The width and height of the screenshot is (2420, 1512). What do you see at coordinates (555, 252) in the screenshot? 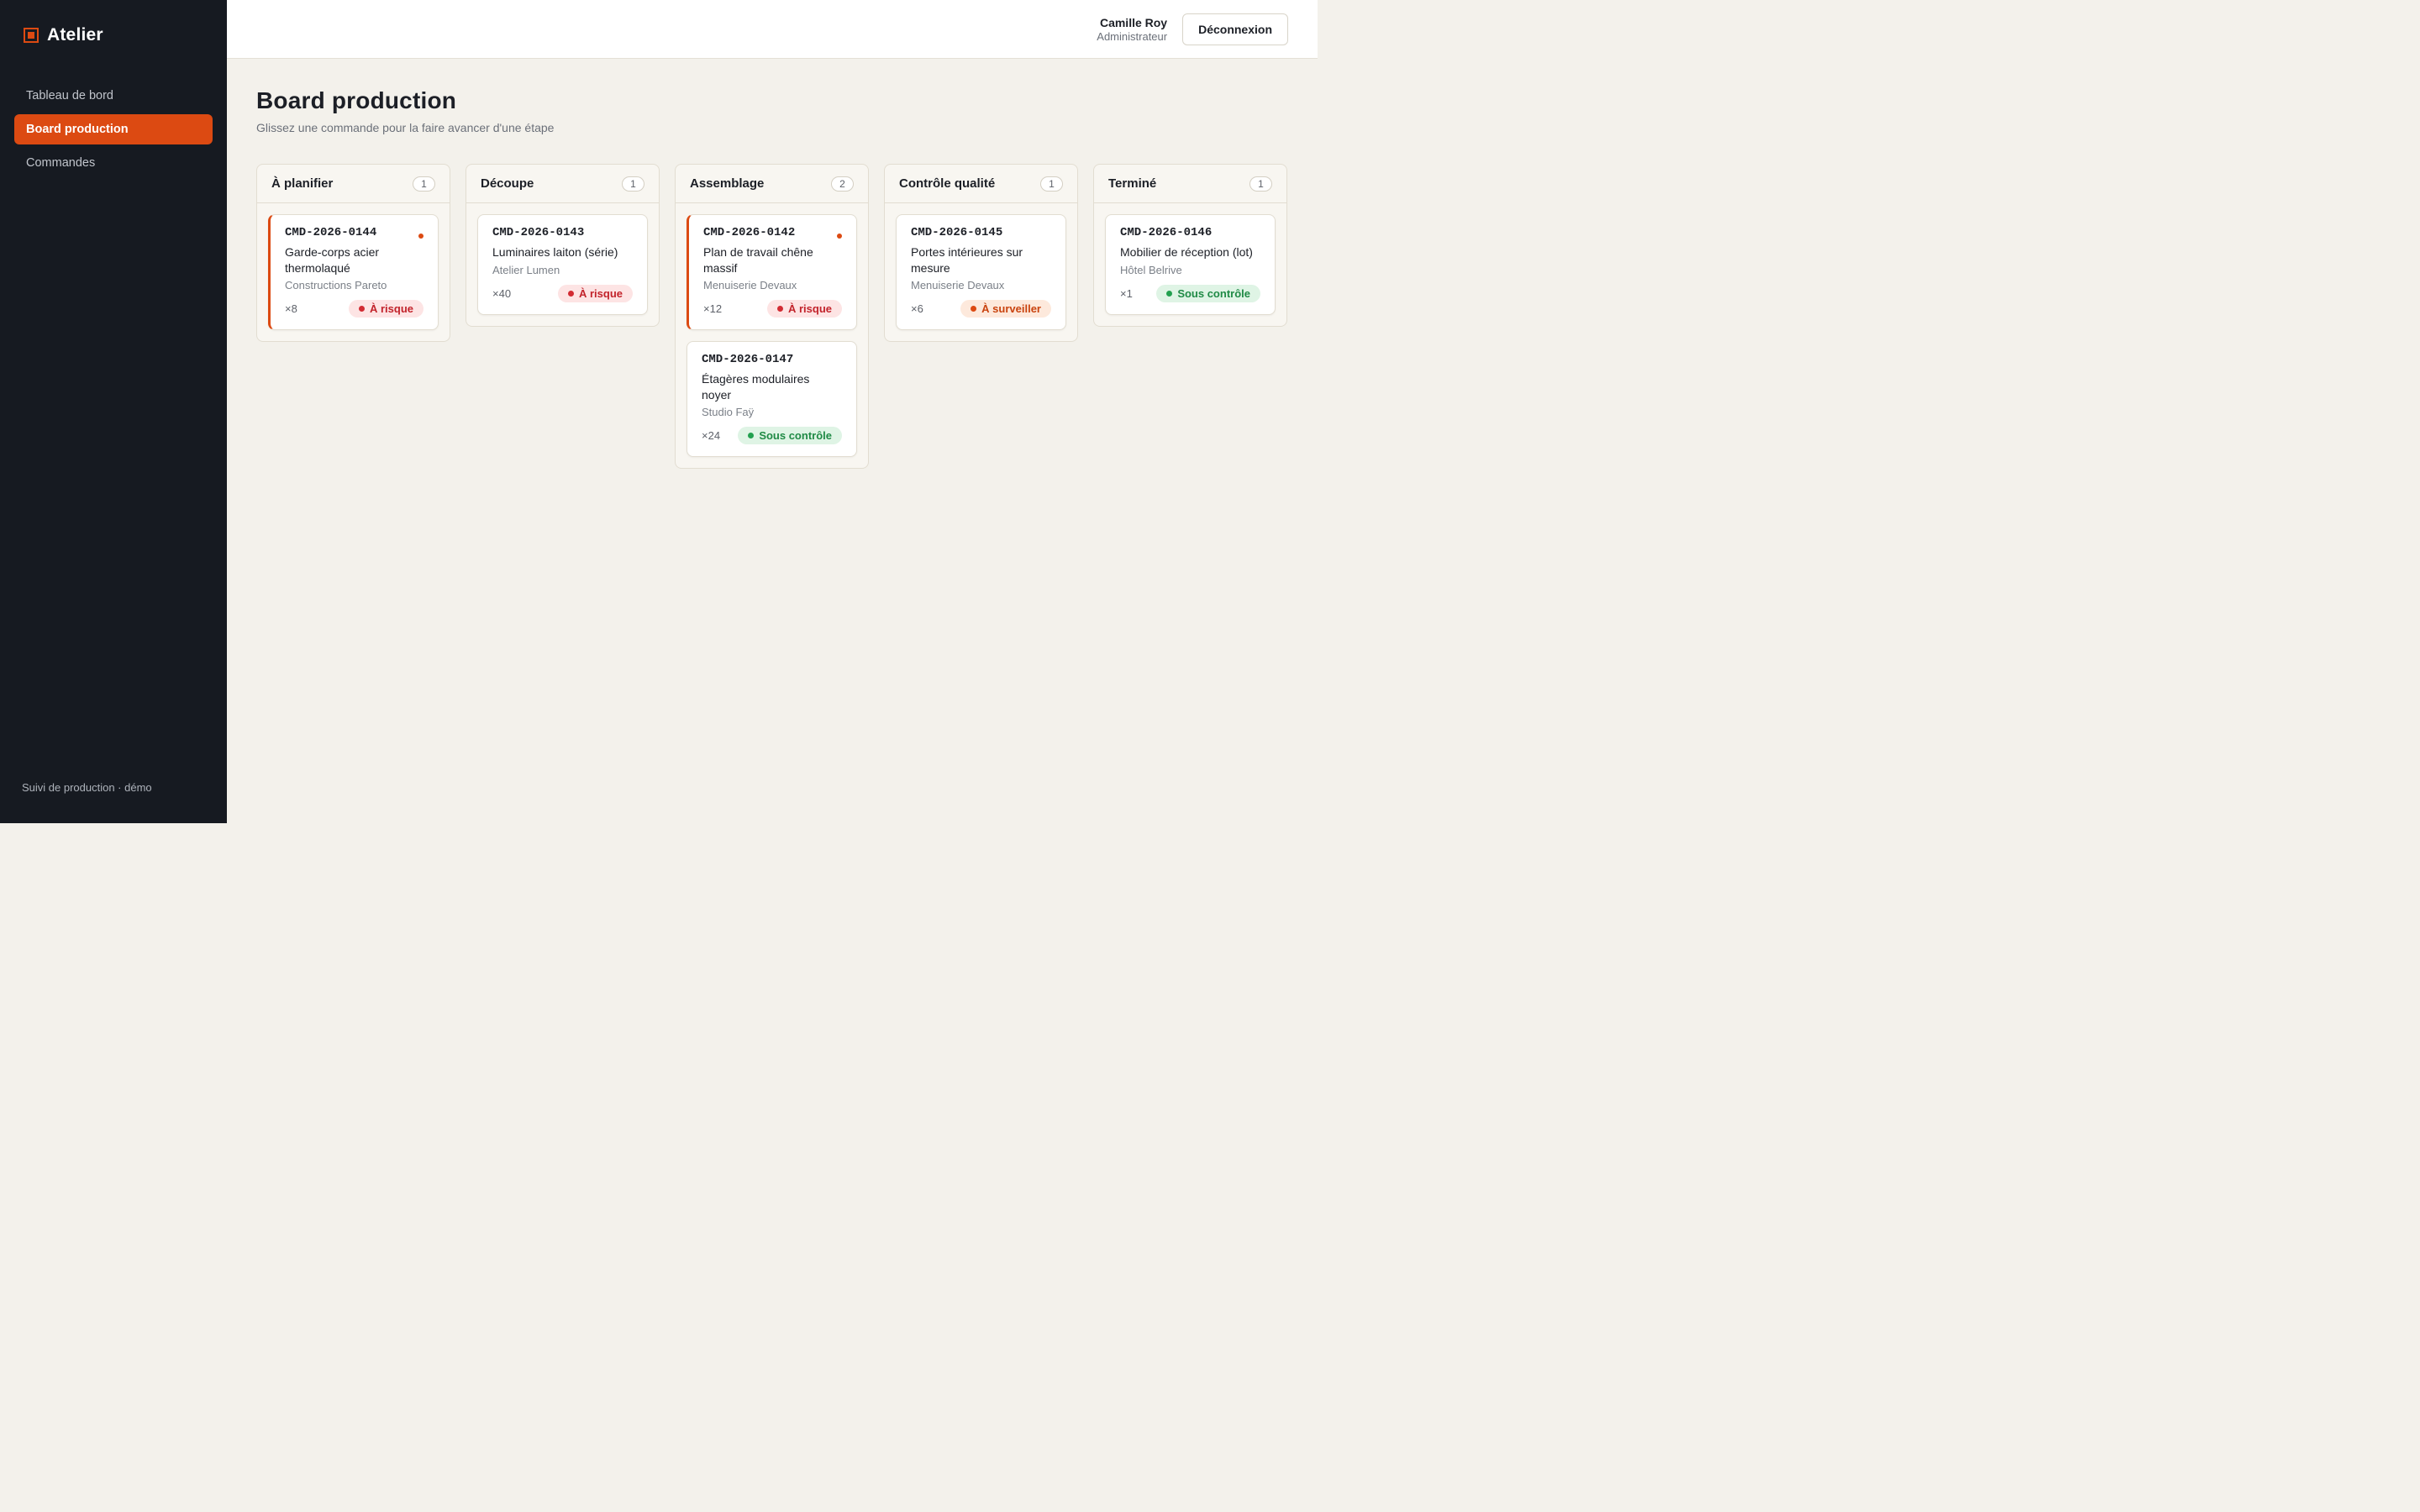
I see `order-title: Luminaires laiton (série)` at bounding box center [555, 252].